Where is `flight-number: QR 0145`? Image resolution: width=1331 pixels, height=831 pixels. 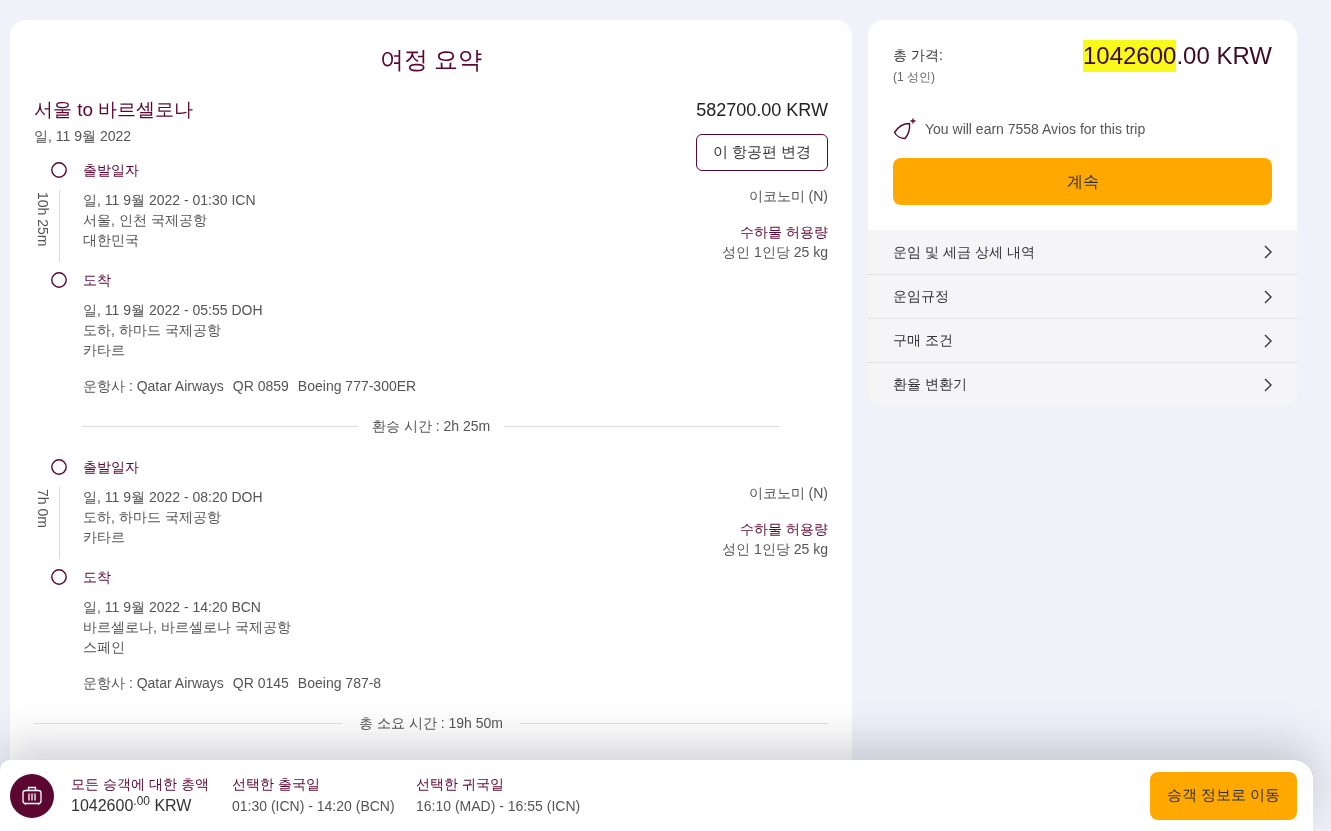 flight-number: QR 0145 is located at coordinates (260, 683).